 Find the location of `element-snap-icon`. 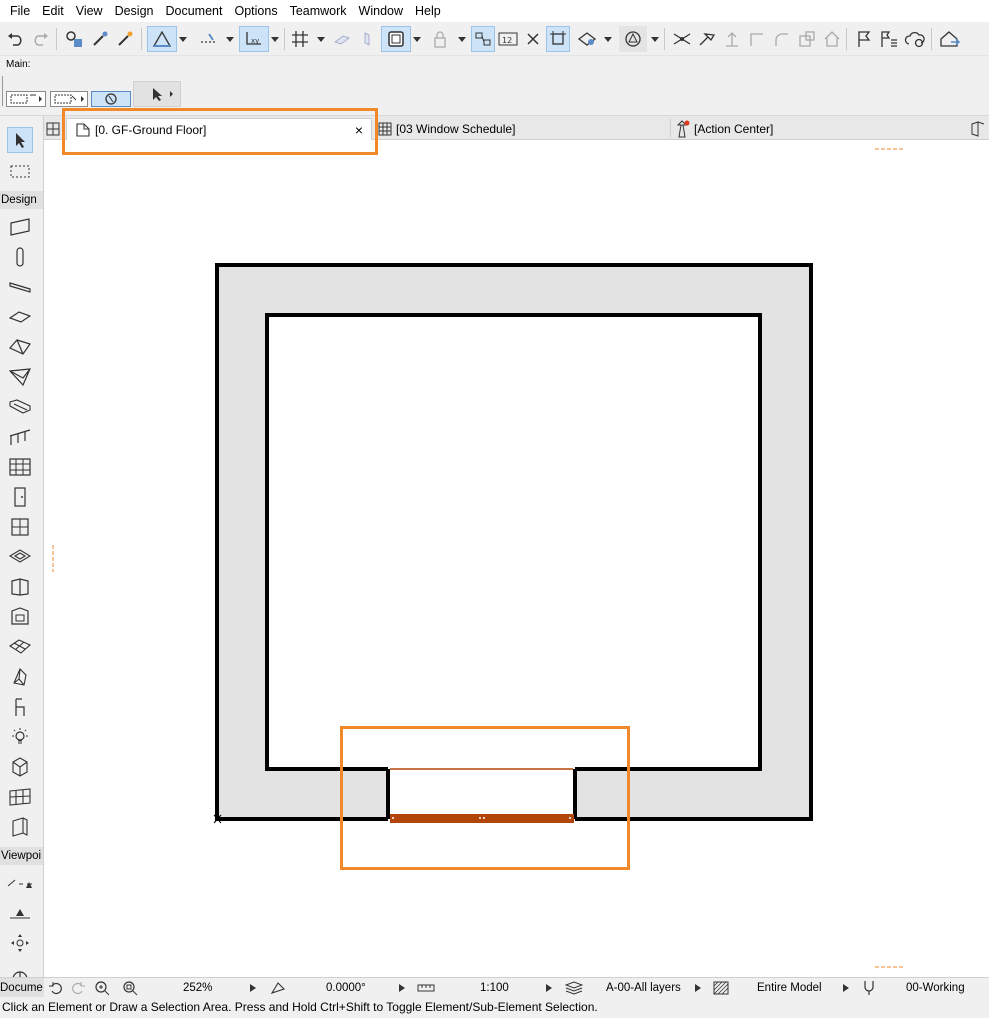

element-snap-icon is located at coordinates (558, 39).